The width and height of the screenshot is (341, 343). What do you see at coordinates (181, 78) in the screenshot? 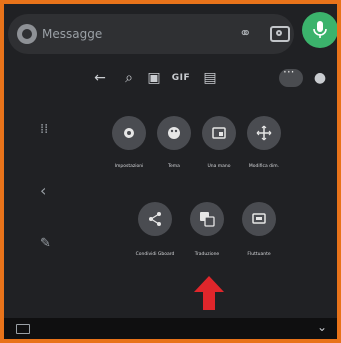
I see `gif-button: GIF` at bounding box center [181, 78].